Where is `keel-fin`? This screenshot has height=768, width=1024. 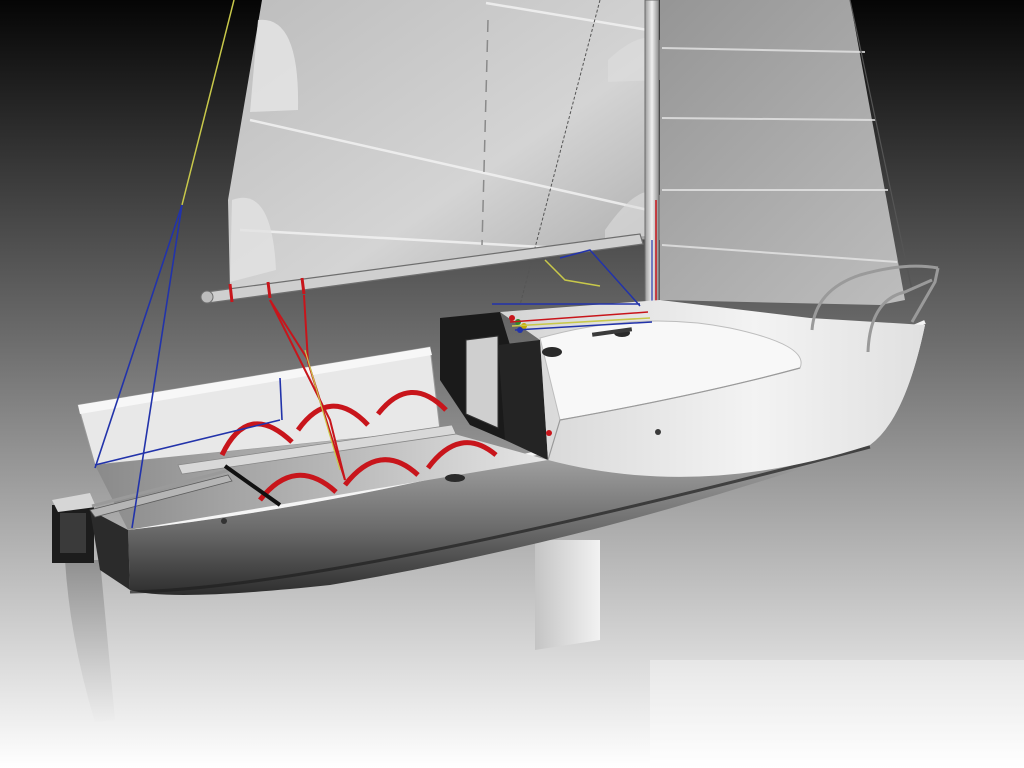 keel-fin is located at coordinates (567, 595).